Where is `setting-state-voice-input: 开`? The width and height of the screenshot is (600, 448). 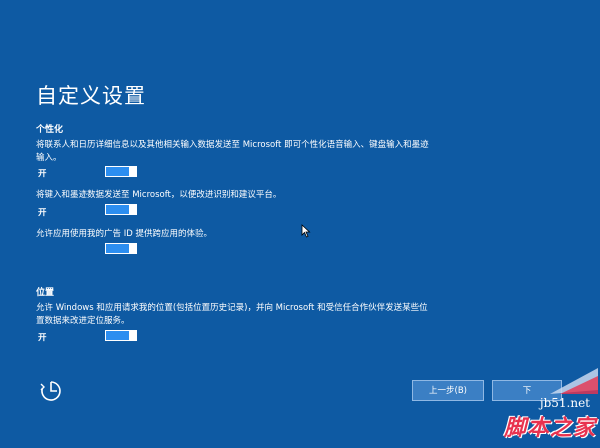 setting-state-voice-input: 开 is located at coordinates (42, 174).